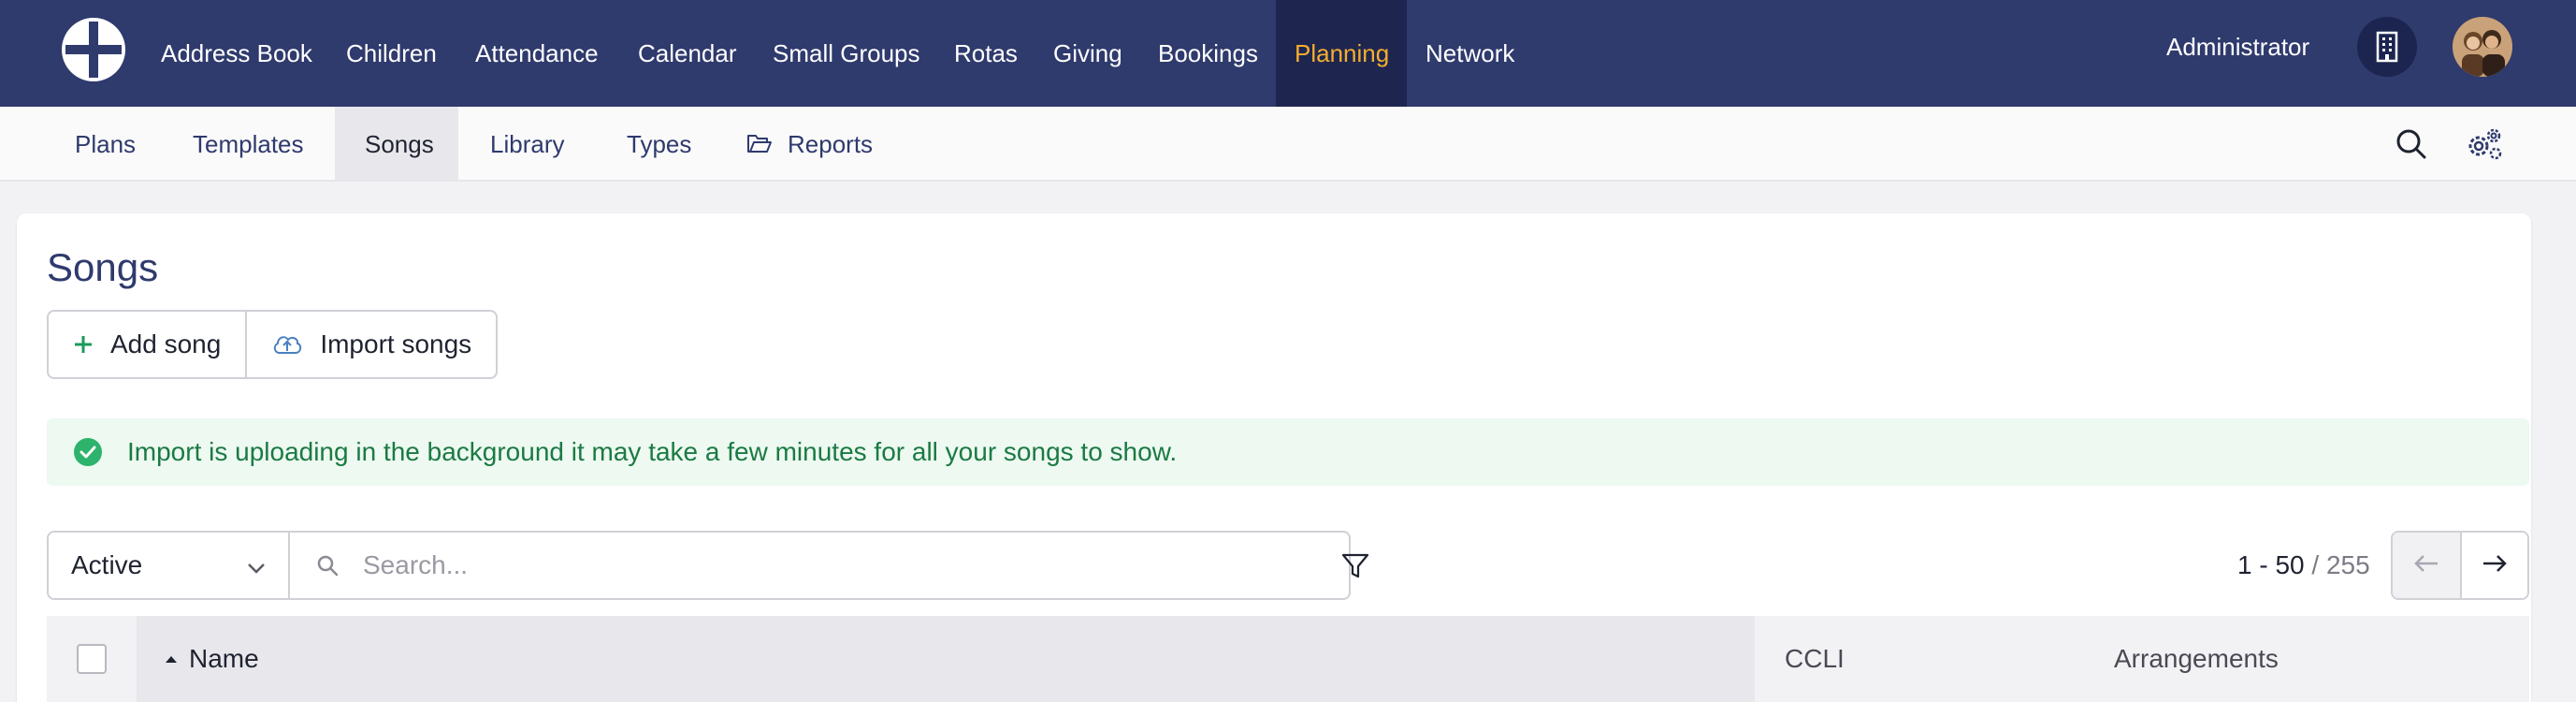 The width and height of the screenshot is (2576, 702). I want to click on check-circle-icon, so click(88, 452).